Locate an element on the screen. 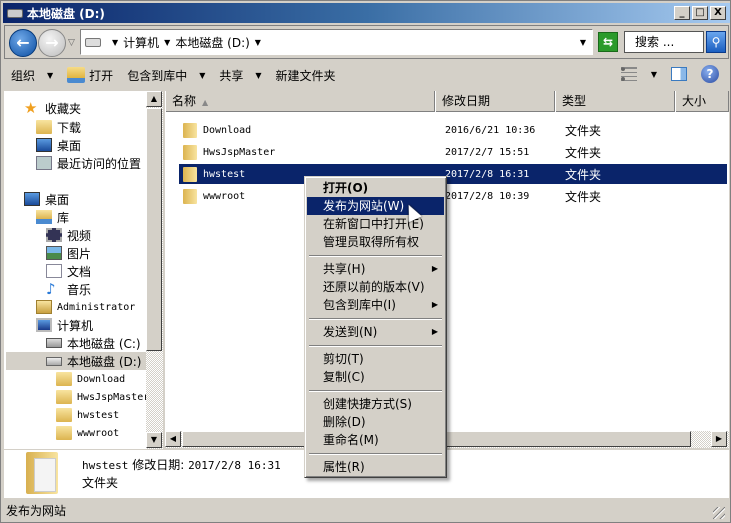 The height and width of the screenshot is (523, 731). menu-item-cut: 剪切(T) is located at coordinates (375, 359).